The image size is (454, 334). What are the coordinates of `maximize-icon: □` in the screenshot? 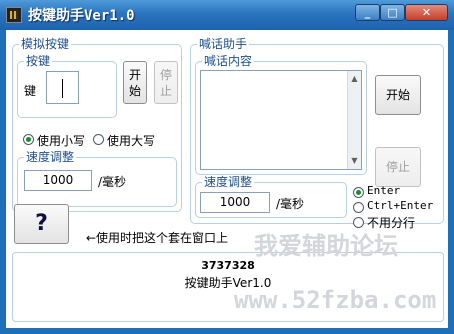 It's located at (392, 12).